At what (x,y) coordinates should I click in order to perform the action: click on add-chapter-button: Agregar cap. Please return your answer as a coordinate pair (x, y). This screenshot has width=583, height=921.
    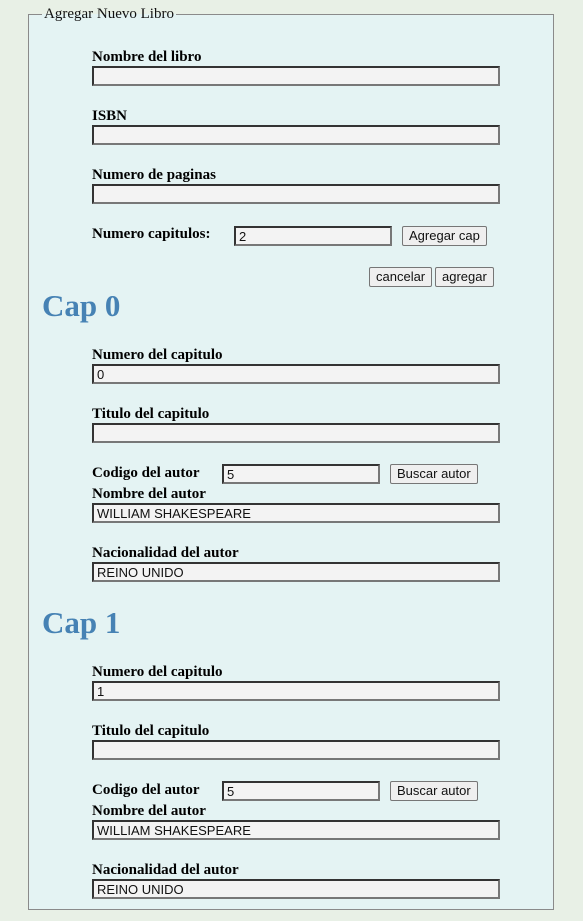
    Looking at the image, I should click on (444, 236).